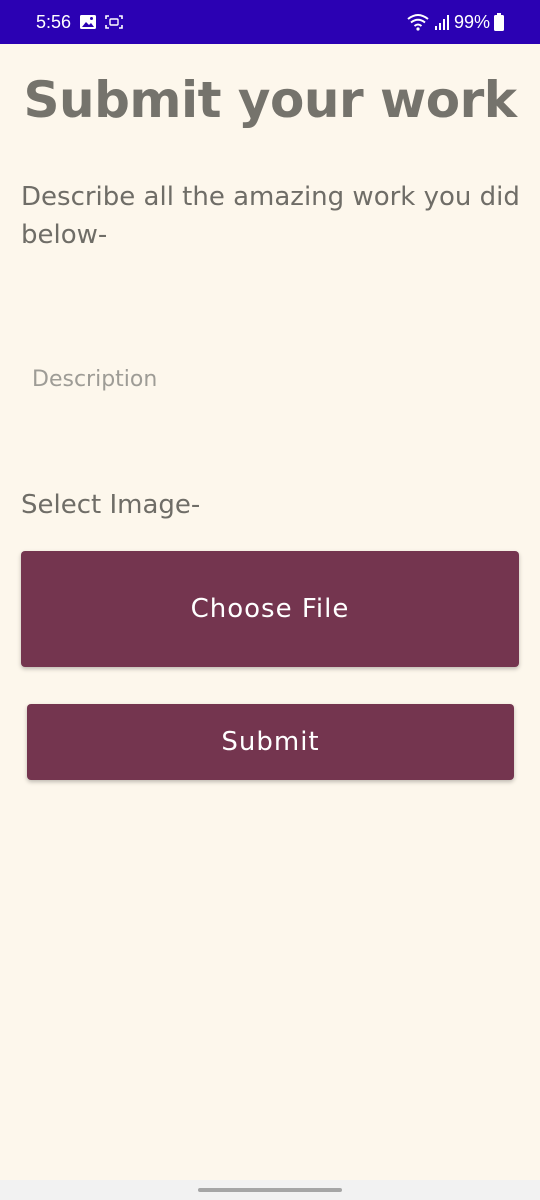  Describe the element at coordinates (111, 505) in the screenshot. I see `select-image-label: Select Image-` at that location.